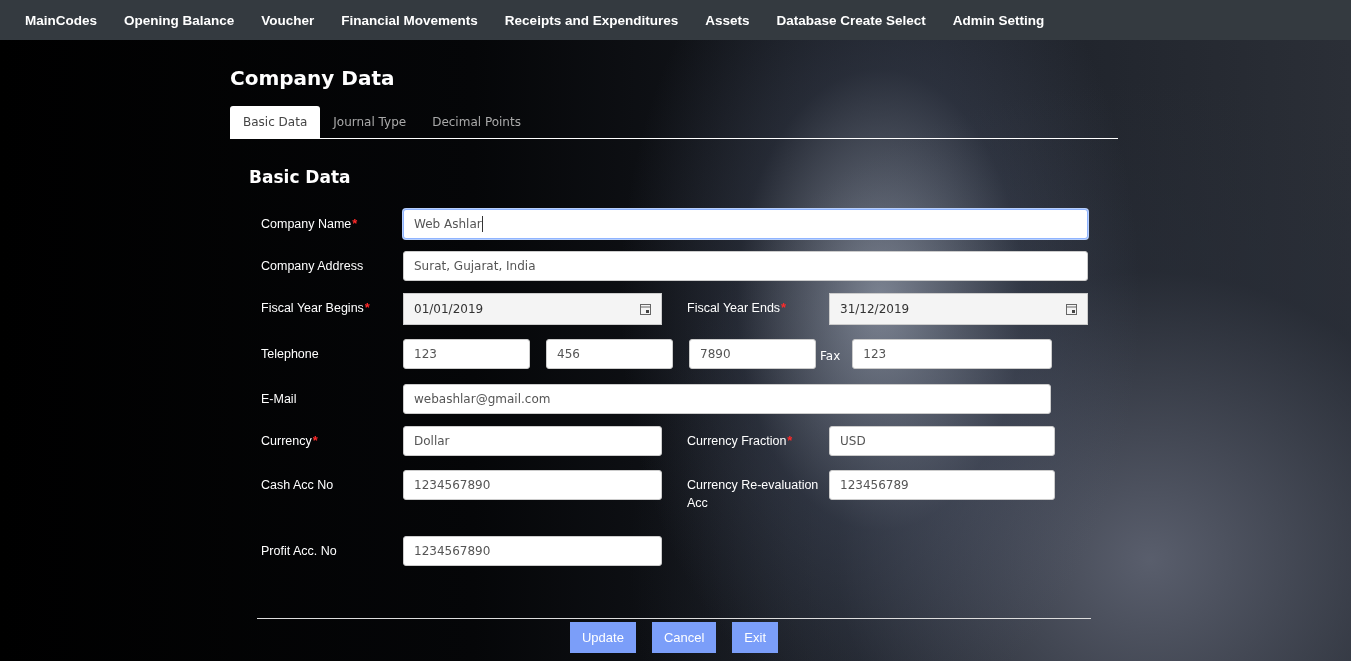 This screenshot has height=661, width=1351. Describe the element at coordinates (275, 122) in the screenshot. I see `tab: Basic Data` at that location.